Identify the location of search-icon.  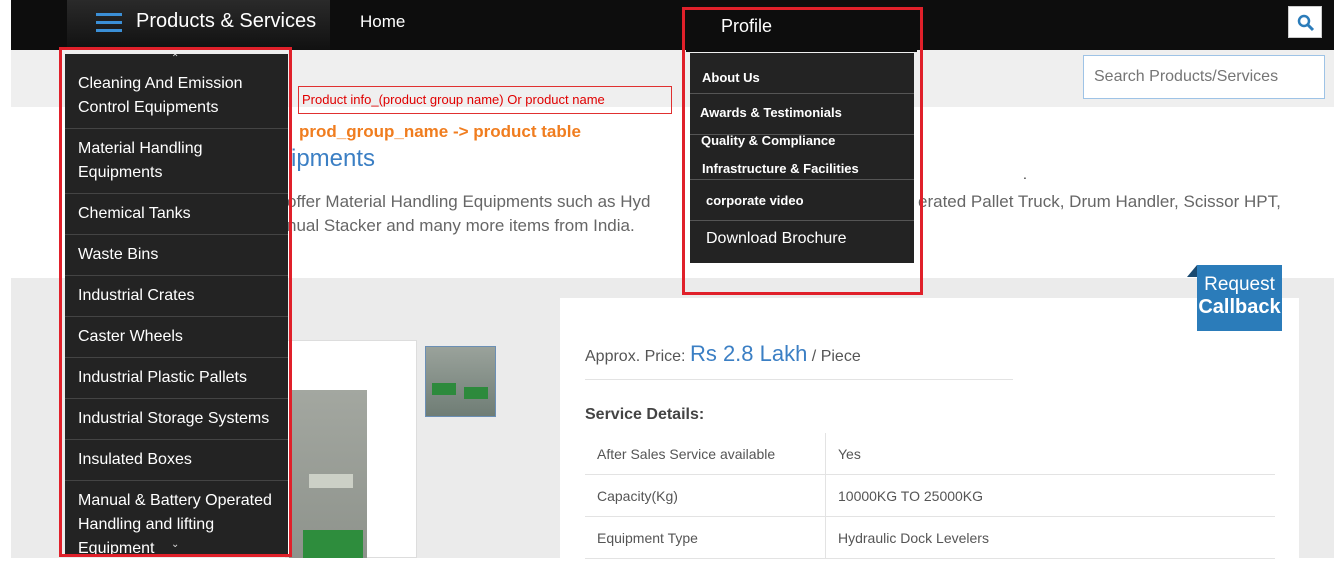
(1306, 23).